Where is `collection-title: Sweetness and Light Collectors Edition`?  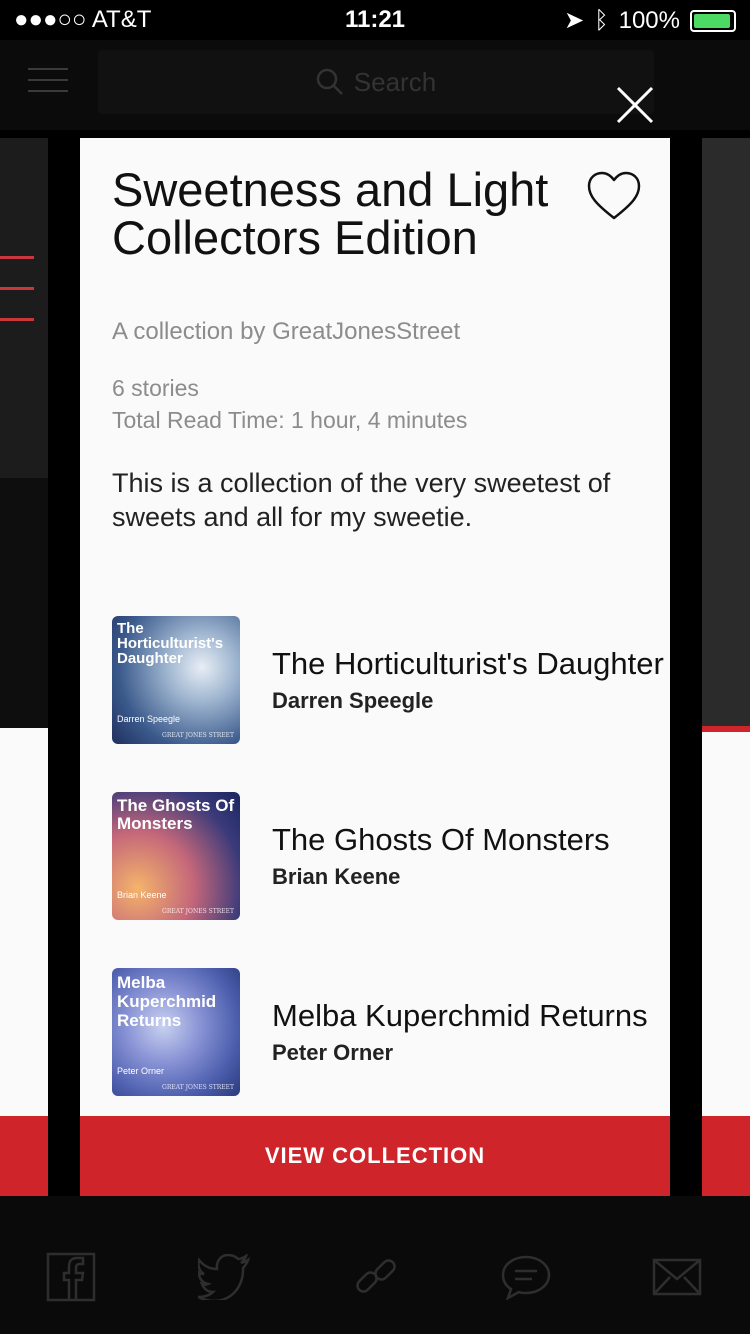 collection-title: Sweetness and Light Collectors Edition is located at coordinates (330, 213).